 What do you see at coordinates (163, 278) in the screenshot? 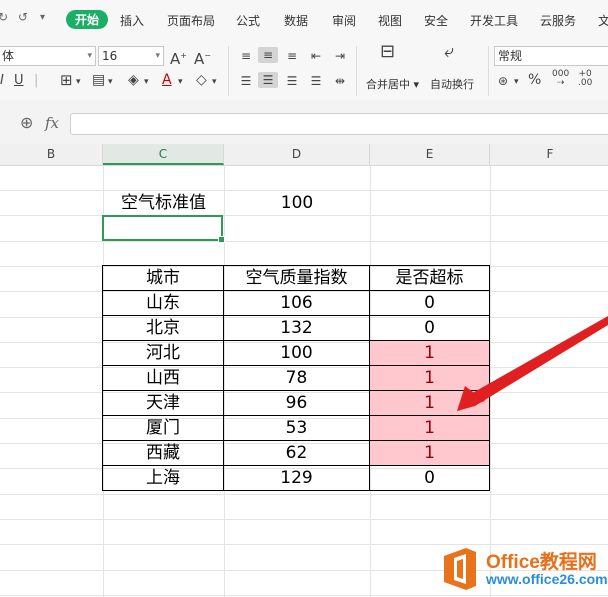
I see `table-header-cell: 城市` at bounding box center [163, 278].